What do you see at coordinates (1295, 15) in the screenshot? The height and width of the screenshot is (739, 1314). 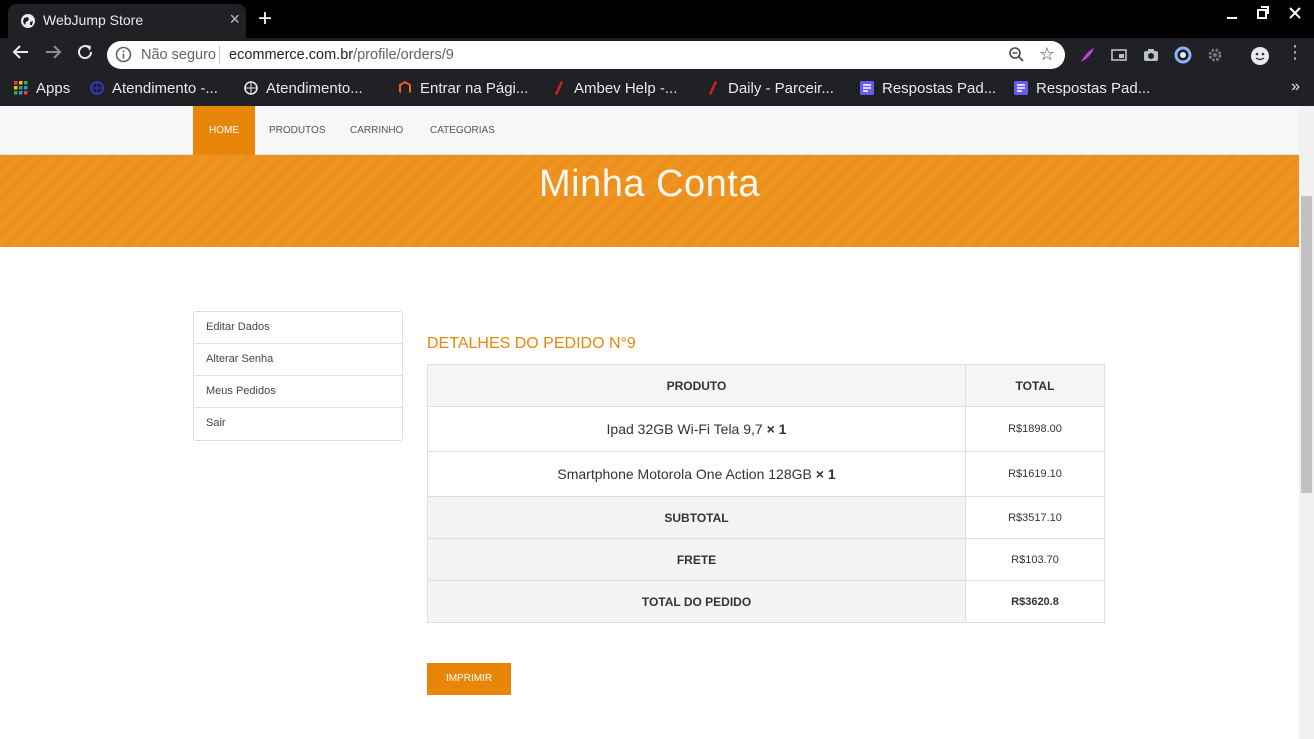 I see `close-window-icon` at bounding box center [1295, 15].